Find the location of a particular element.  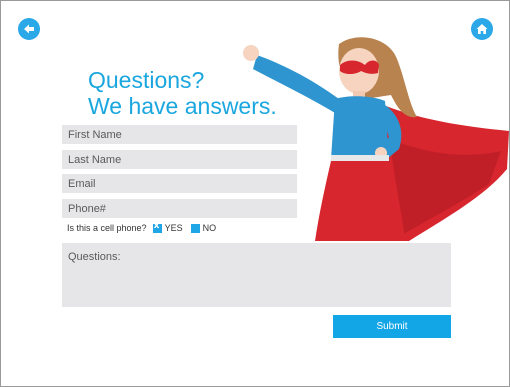

yes-checkbox is located at coordinates (157, 227).